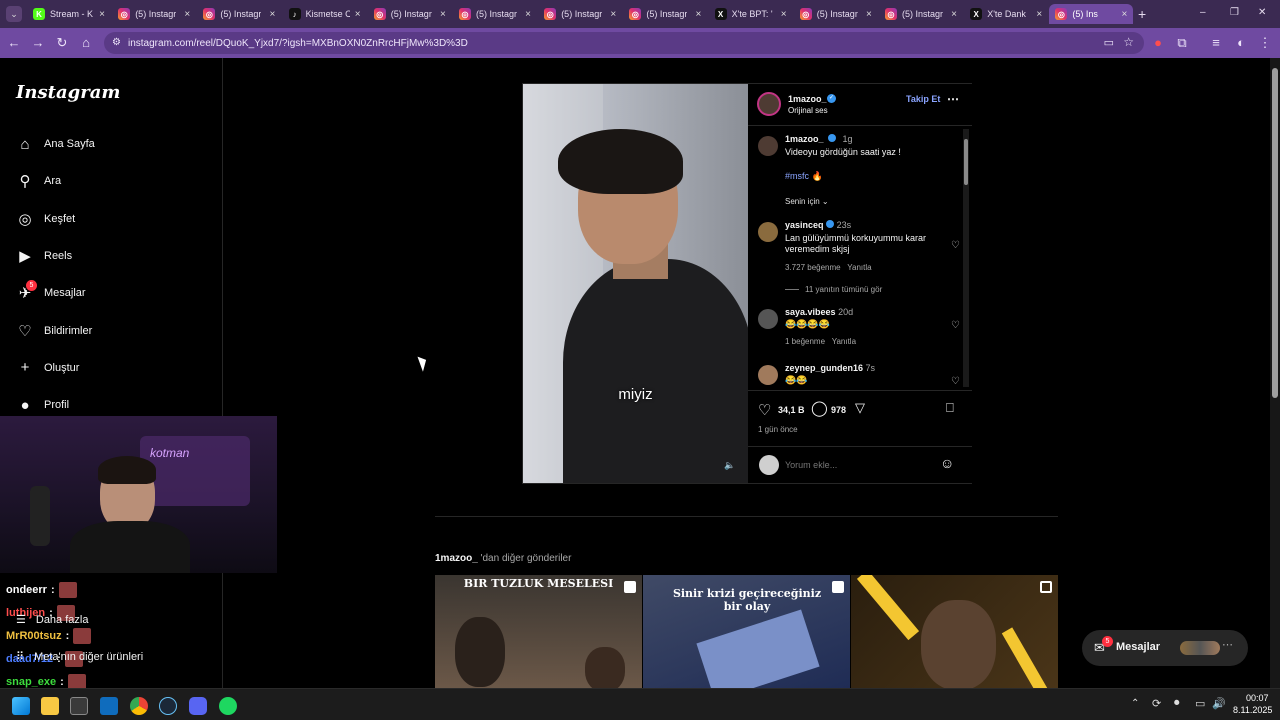 This screenshot has width=1280, height=720. What do you see at coordinates (1203, 12) in the screenshot?
I see `minimize-icon: –` at bounding box center [1203, 12].